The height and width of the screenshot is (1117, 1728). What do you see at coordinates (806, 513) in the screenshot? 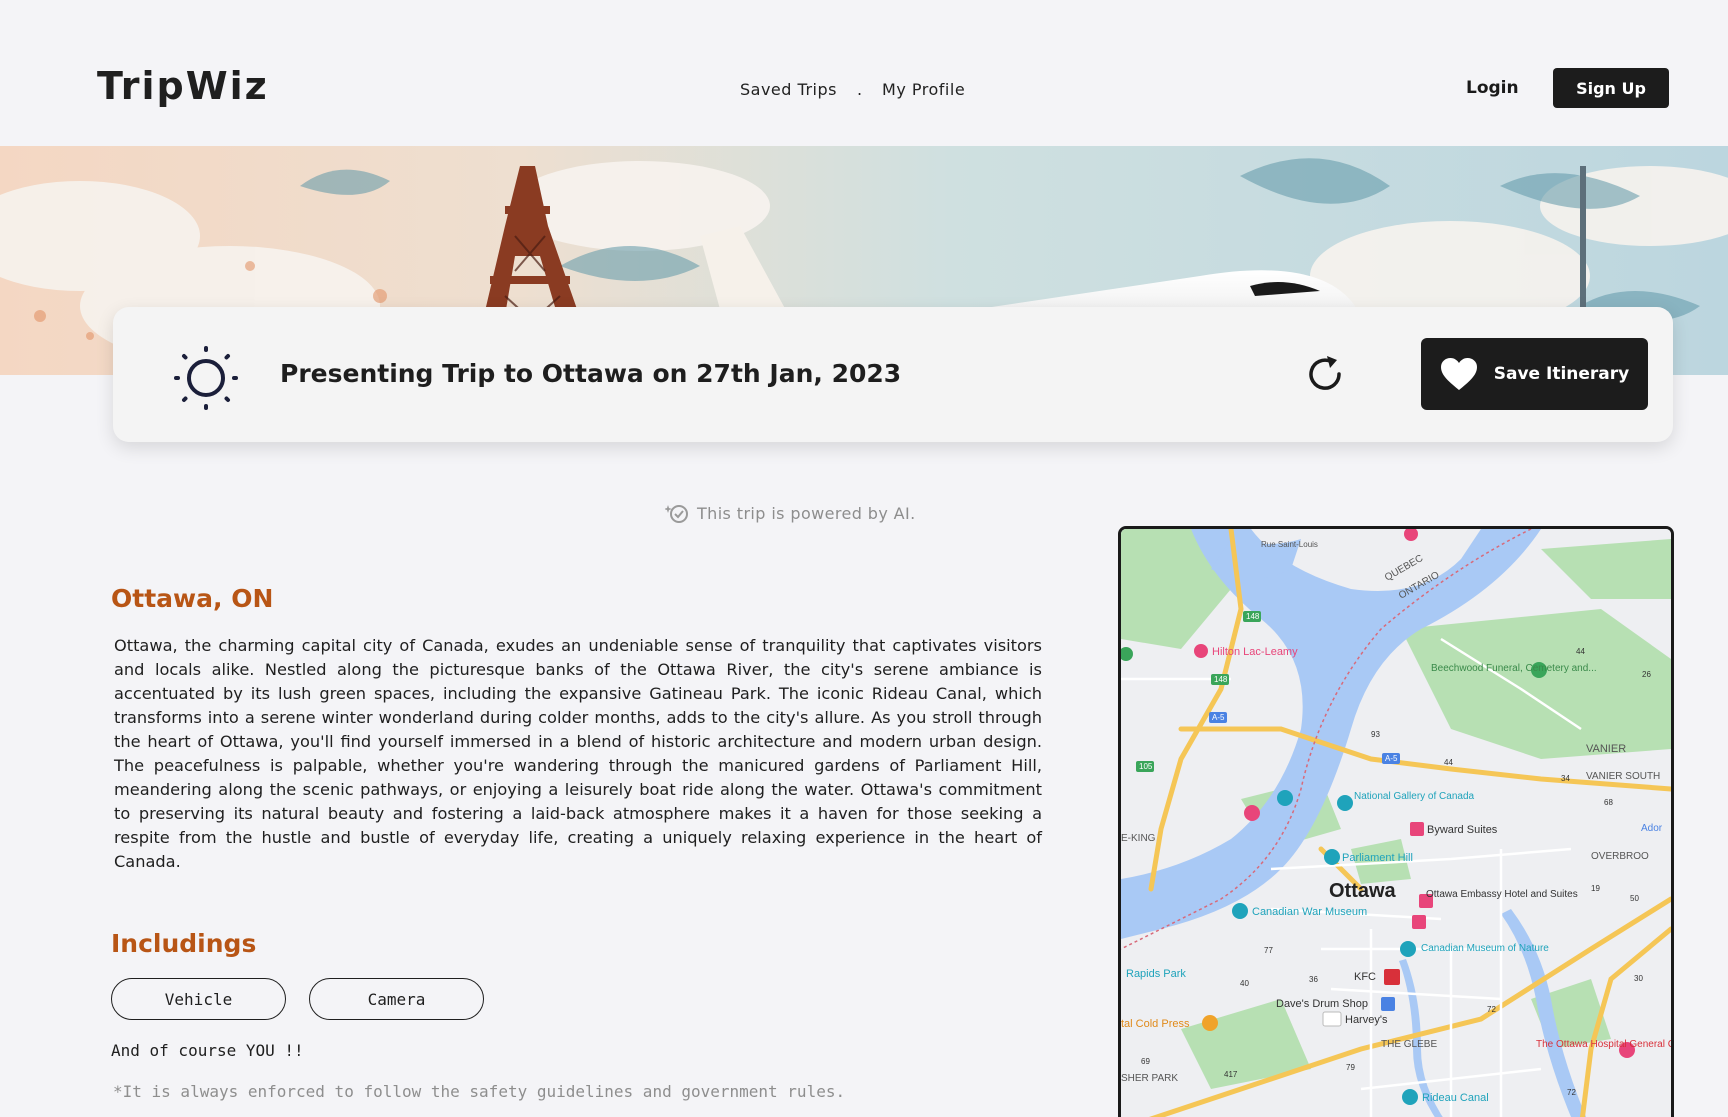
I see `powered-by-text: This trip is powered by AI.` at bounding box center [806, 513].